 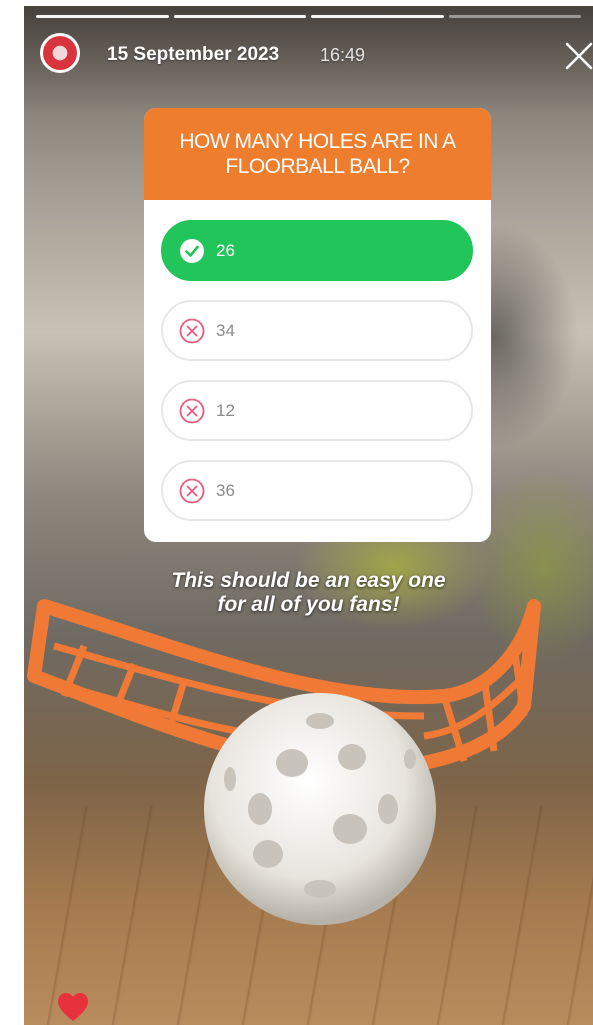 I want to click on quiz-option-26: 26, so click(x=317, y=250).